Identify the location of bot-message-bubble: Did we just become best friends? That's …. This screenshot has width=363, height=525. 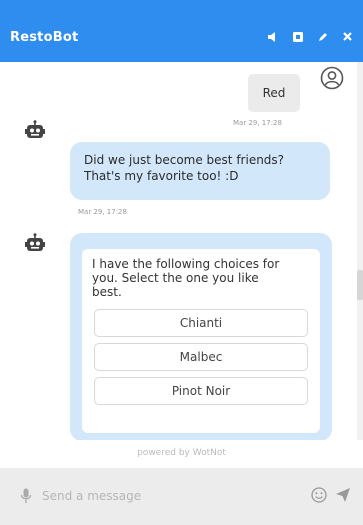
(200, 171).